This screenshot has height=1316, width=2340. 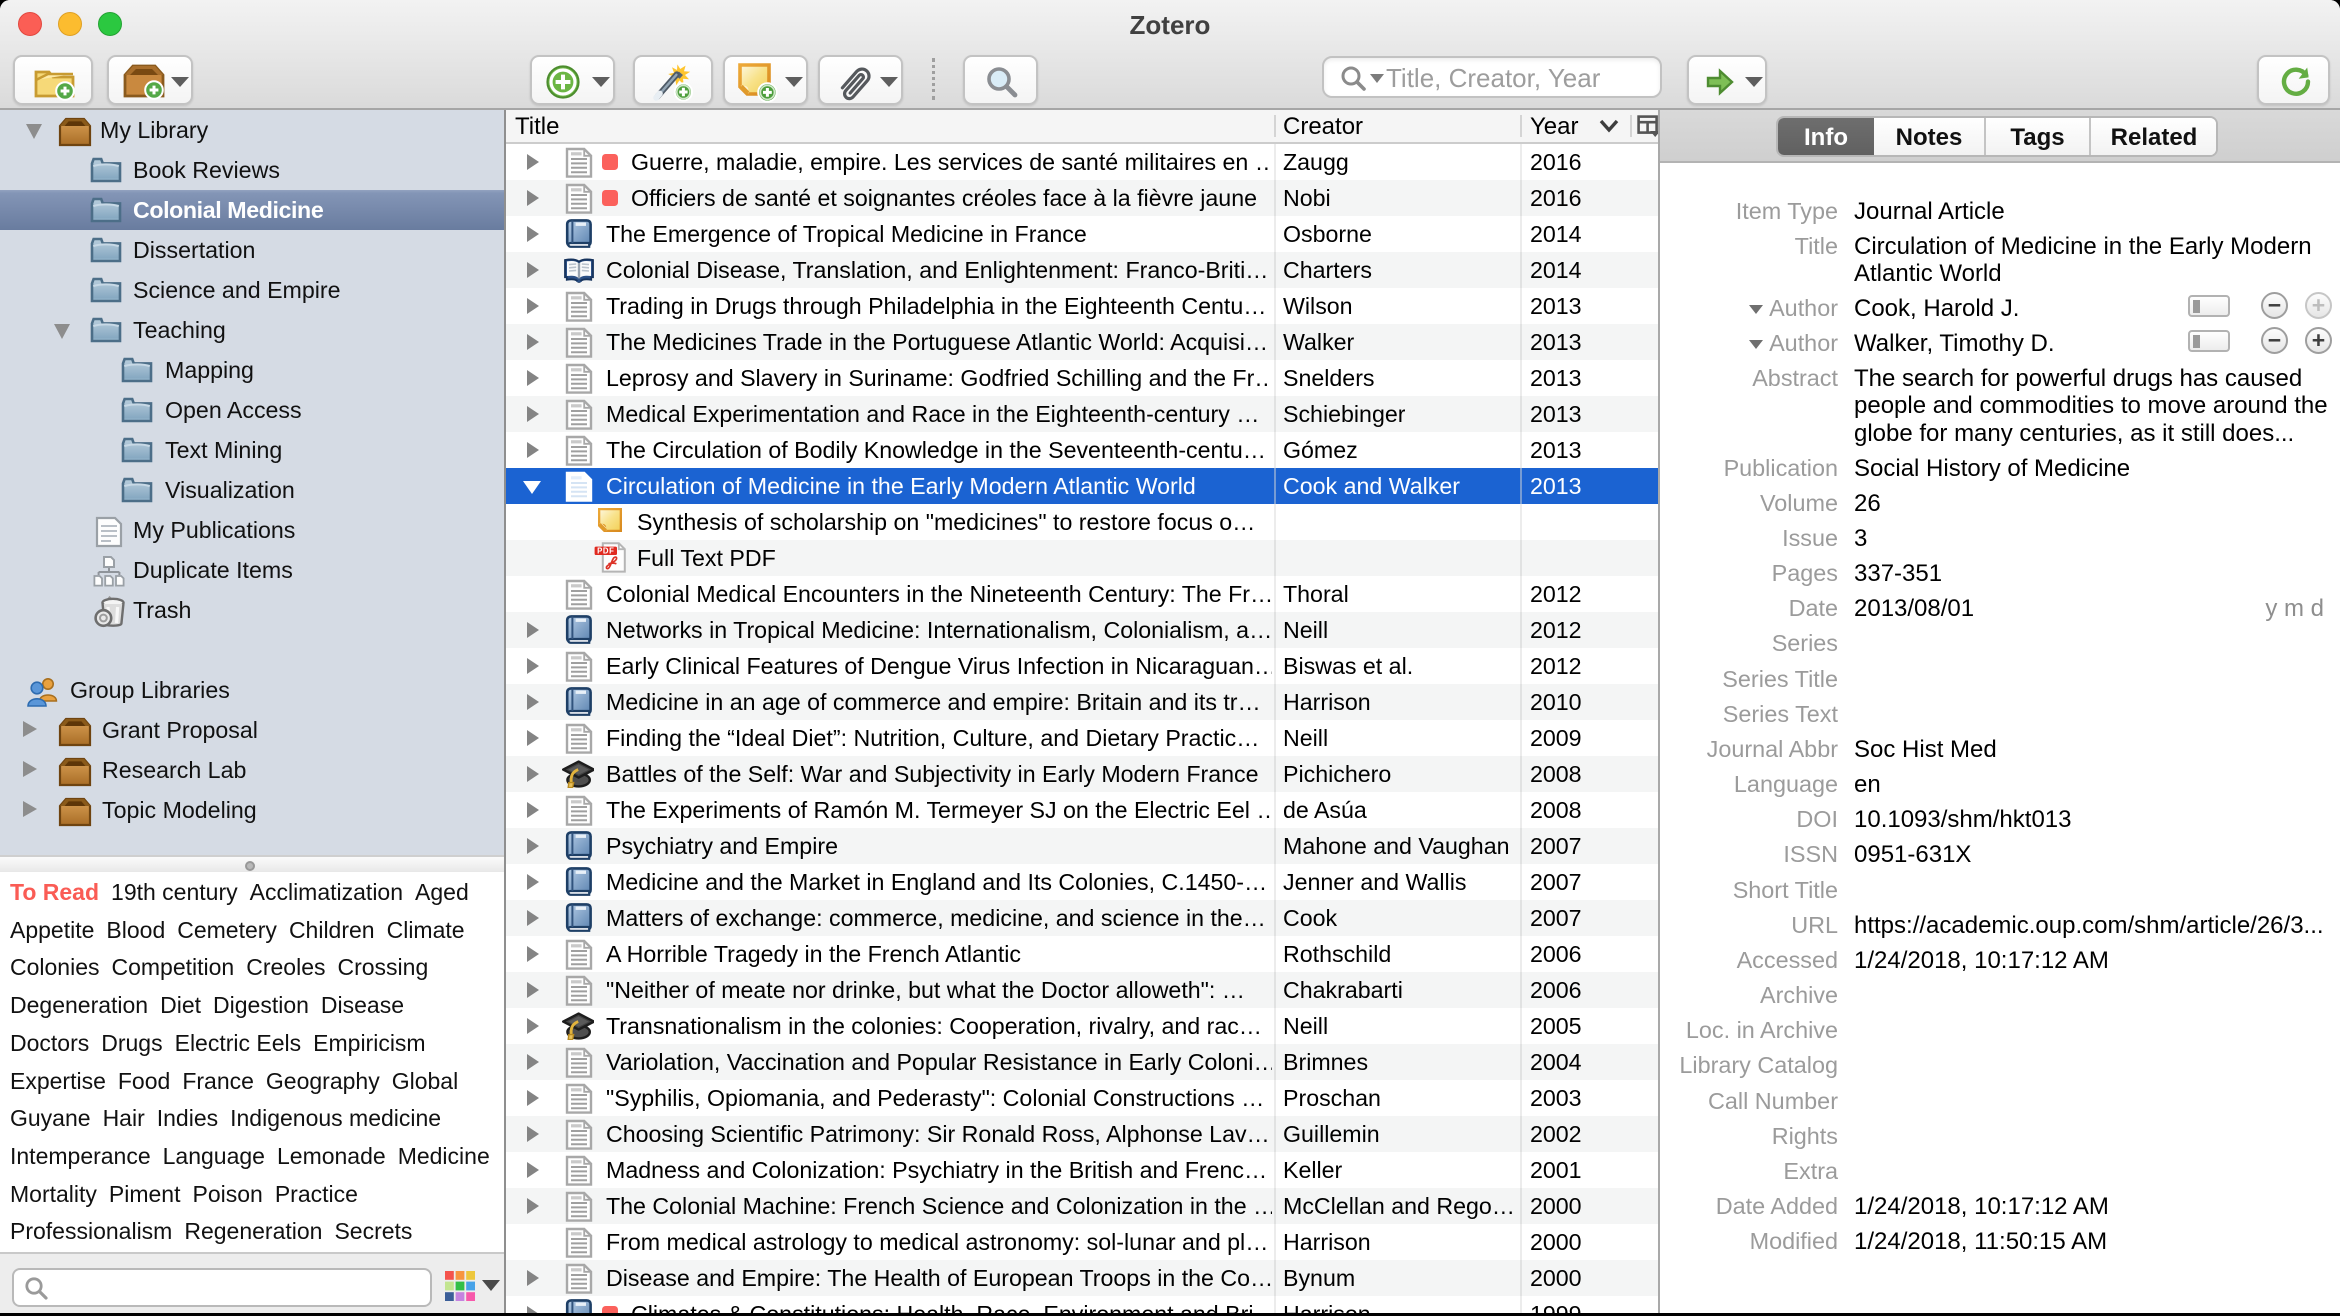 I want to click on svg-text: PDF, so click(x=605, y=551).